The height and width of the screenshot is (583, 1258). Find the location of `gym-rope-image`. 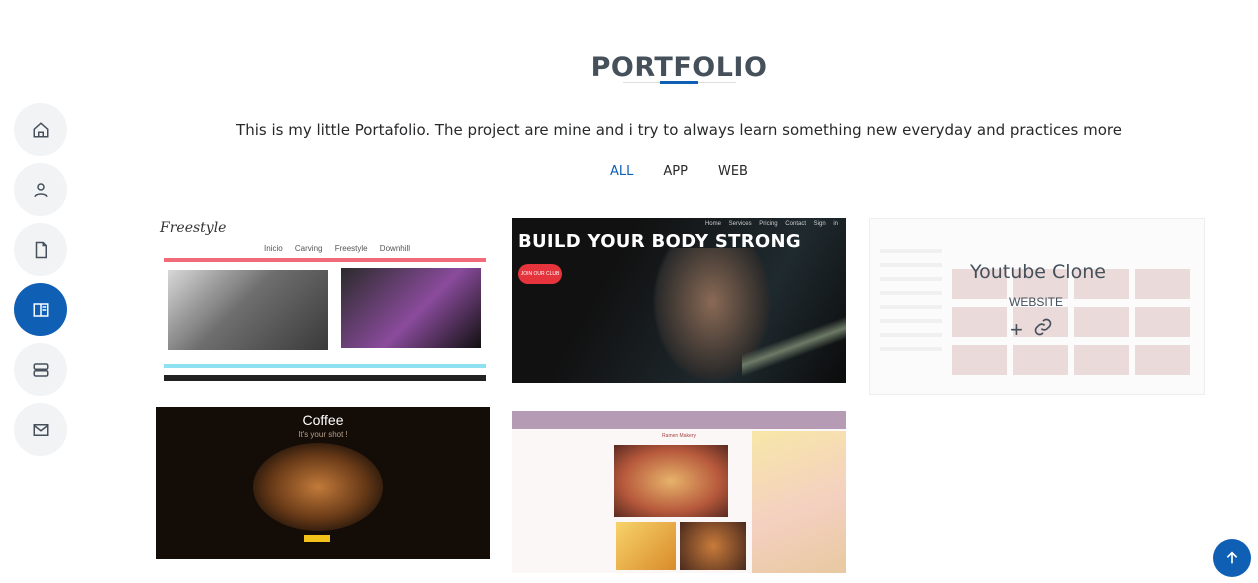

gym-rope-image is located at coordinates (794, 345).